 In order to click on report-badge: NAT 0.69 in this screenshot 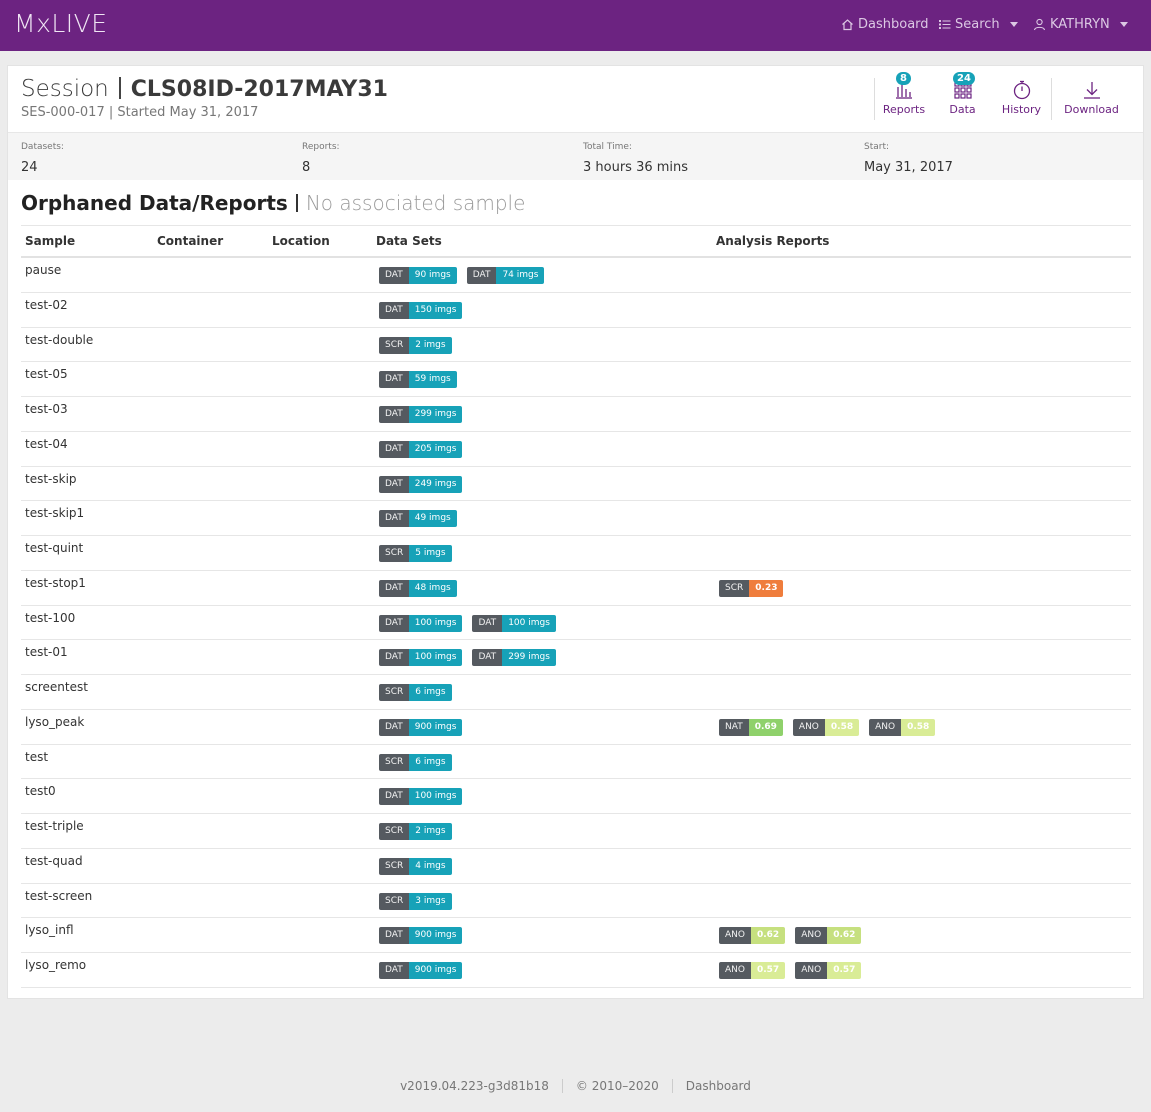, I will do `click(751, 727)`.